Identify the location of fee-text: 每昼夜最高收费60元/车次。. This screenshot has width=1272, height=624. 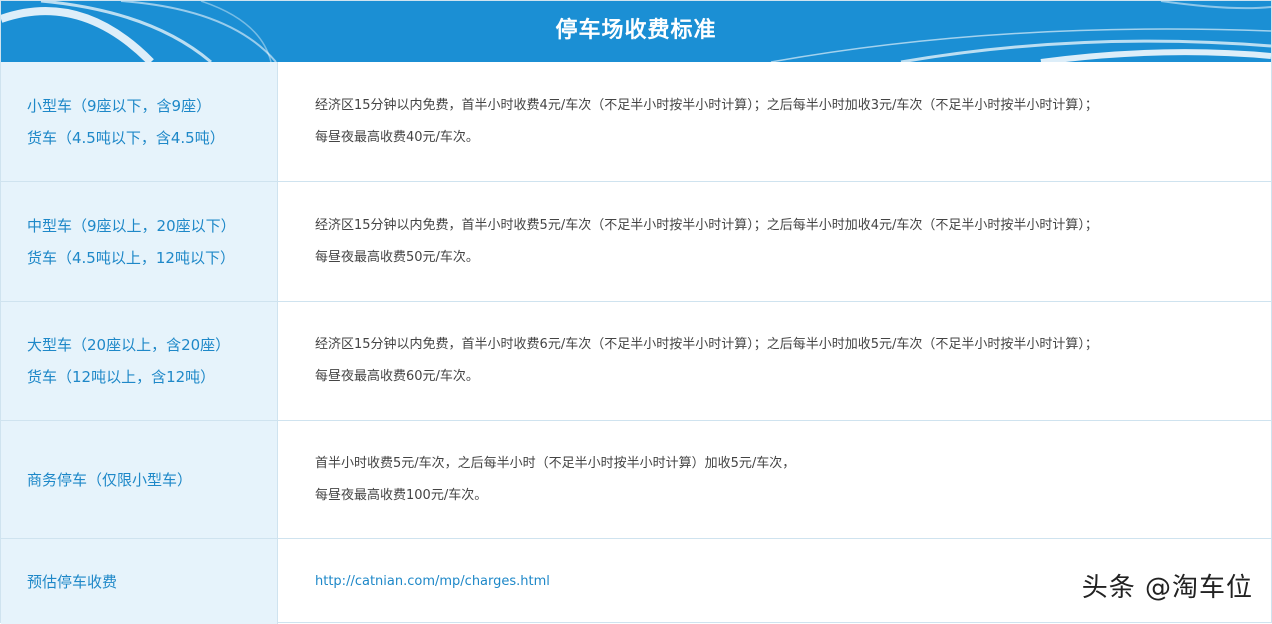
(397, 376).